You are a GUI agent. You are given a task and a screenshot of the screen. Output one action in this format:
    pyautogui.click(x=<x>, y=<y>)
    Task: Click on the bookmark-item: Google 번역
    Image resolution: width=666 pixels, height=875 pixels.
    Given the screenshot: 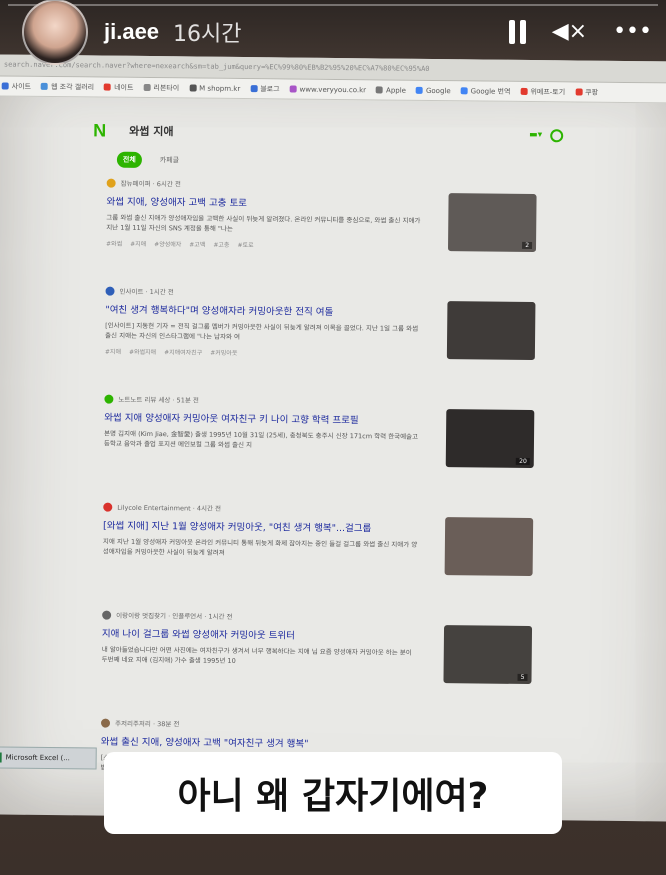 What is the action you would take?
    pyautogui.click(x=485, y=91)
    